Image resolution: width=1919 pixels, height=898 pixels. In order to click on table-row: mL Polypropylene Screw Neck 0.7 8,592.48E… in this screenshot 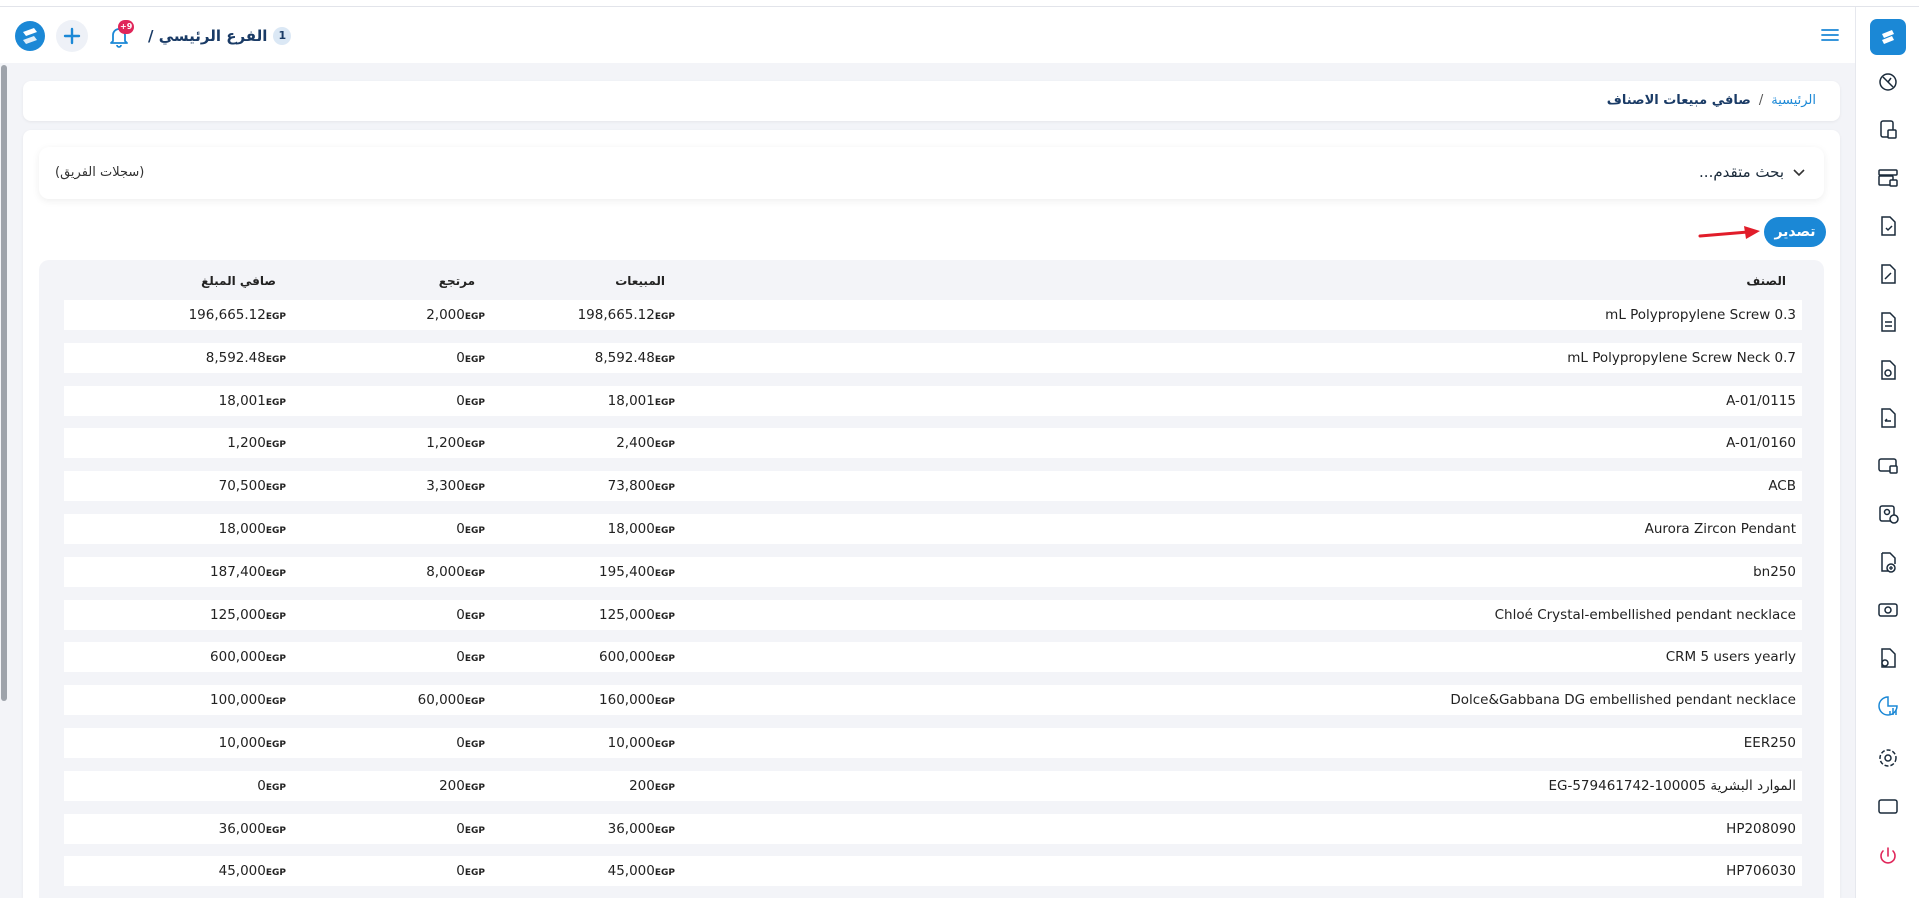, I will do `click(933, 357)`.